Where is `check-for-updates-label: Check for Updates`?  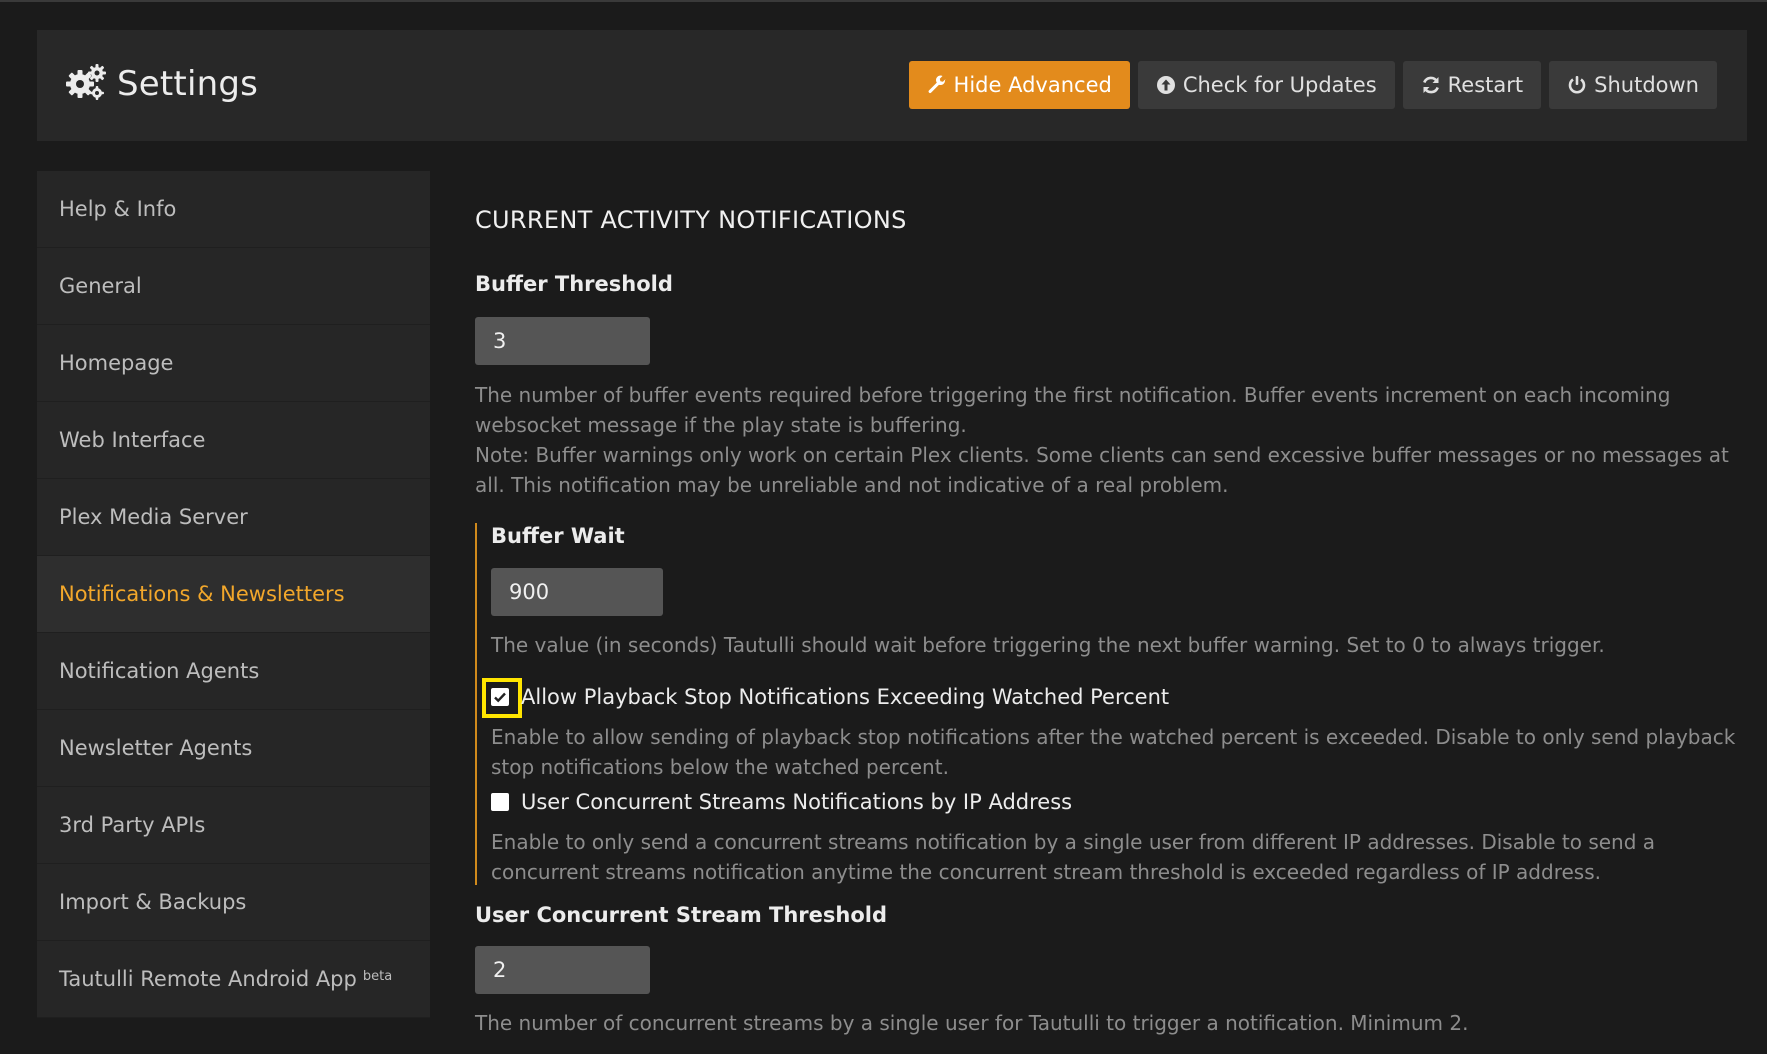 check-for-updates-label: Check for Updates is located at coordinates (1279, 85).